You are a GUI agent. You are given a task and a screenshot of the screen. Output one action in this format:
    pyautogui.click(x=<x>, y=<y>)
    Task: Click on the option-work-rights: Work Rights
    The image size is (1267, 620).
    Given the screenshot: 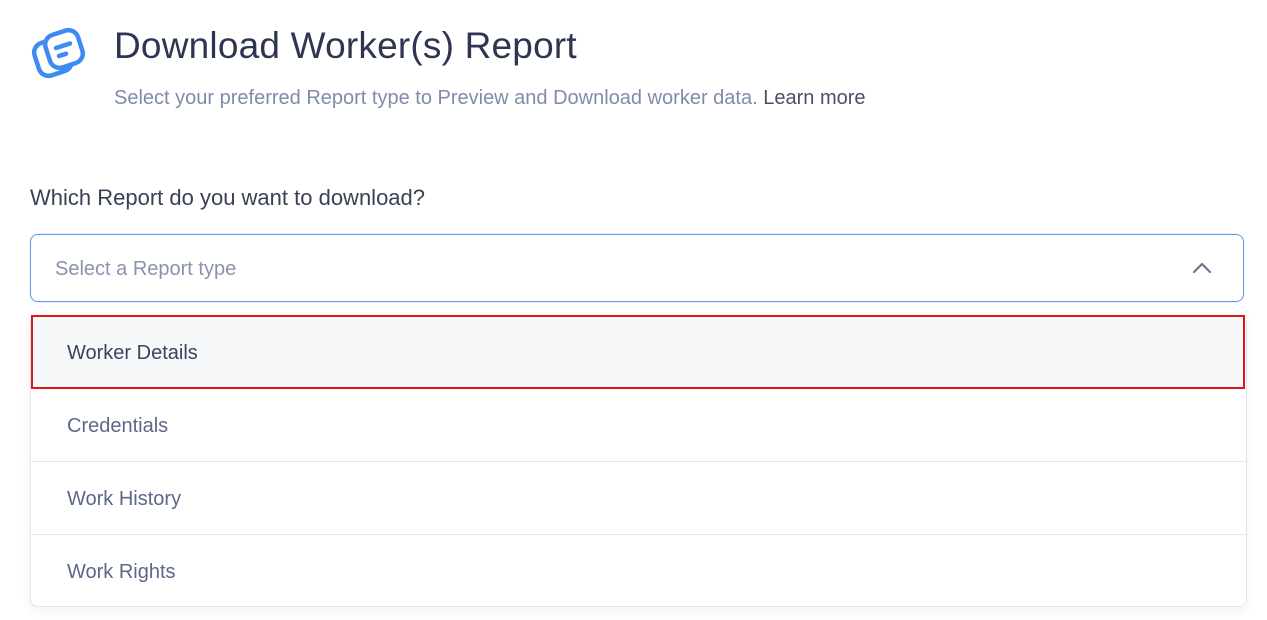 What is the action you would take?
    pyautogui.click(x=638, y=570)
    